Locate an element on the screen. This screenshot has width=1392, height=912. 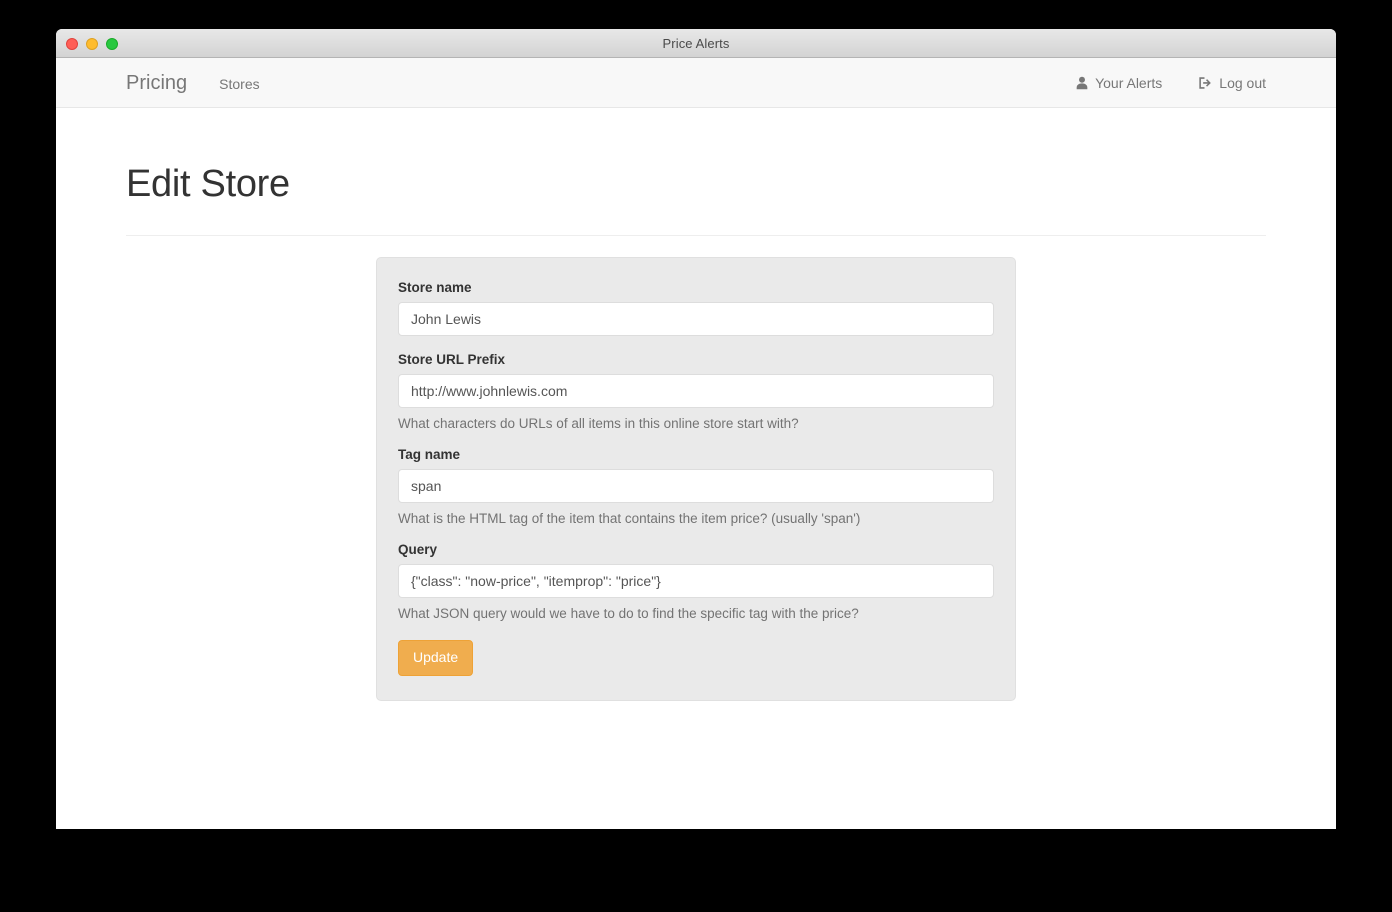
store-name-input is located at coordinates (696, 319).